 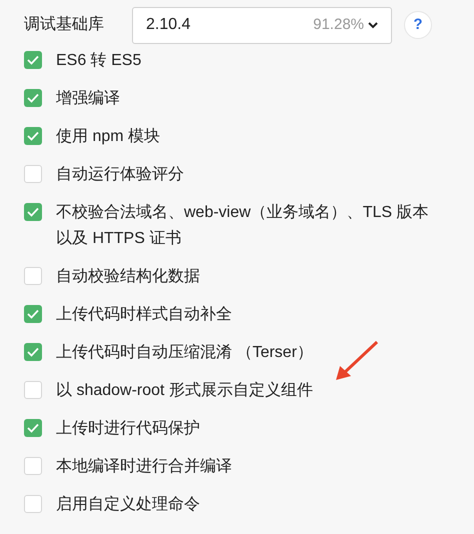 I want to click on version-select: 2.10.4 91.28%, so click(x=262, y=25).